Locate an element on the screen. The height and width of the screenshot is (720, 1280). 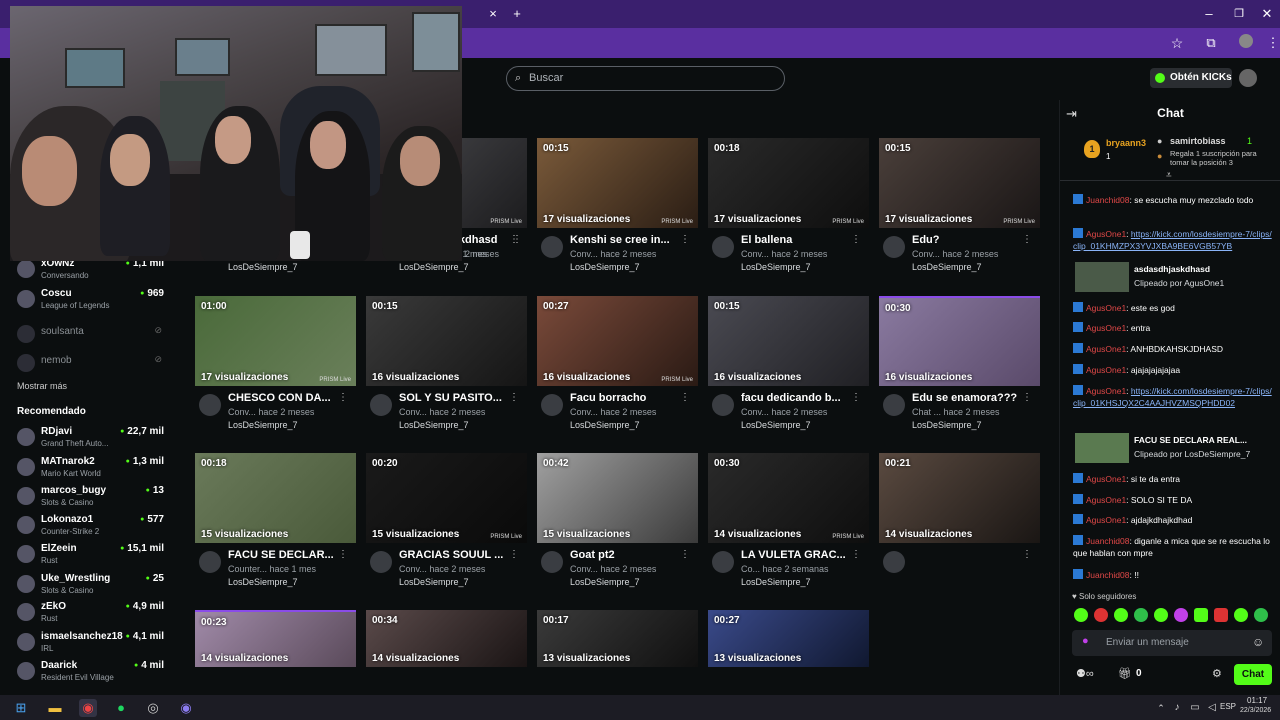
chat-input: ● Enviar un mensaje ☺ is located at coordinates (1172, 643).